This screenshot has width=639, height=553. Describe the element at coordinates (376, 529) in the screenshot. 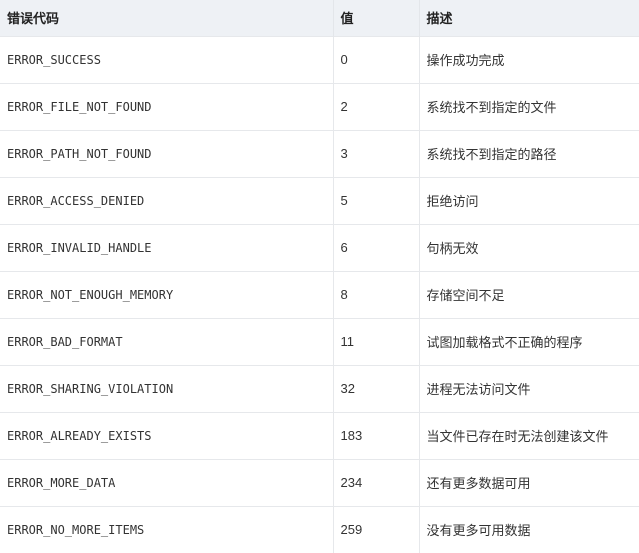

I see `cell-value: 259` at that location.